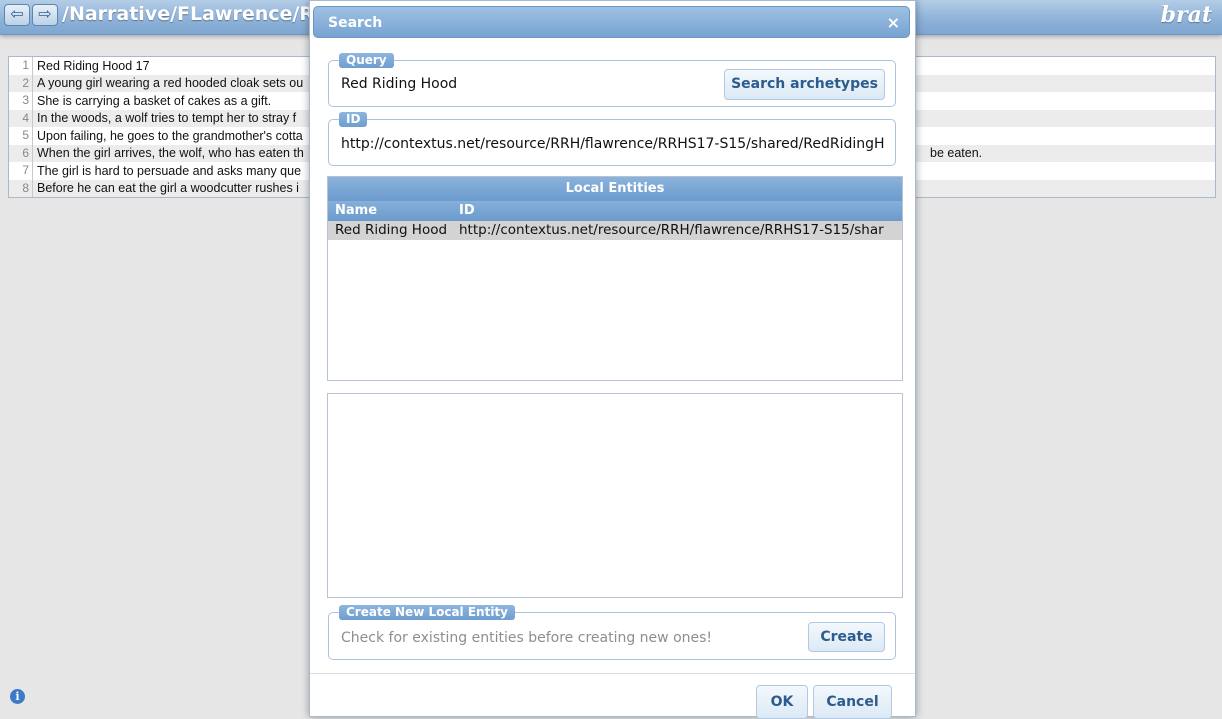 The height and width of the screenshot is (719, 1222). What do you see at coordinates (355, 23) in the screenshot?
I see `dialog-title: Search` at bounding box center [355, 23].